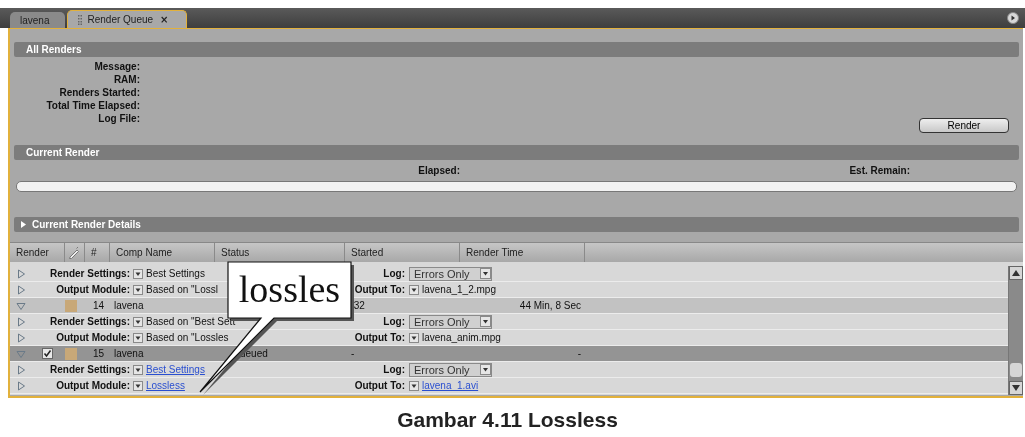 The image size is (1025, 437). I want to click on section-header: All Renders, so click(516, 49).